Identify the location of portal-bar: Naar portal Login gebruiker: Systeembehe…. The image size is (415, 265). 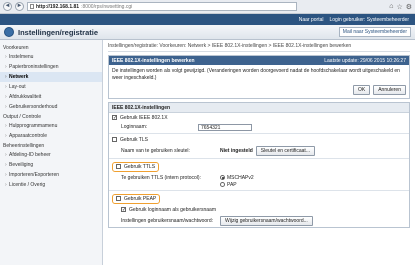
(207, 19).